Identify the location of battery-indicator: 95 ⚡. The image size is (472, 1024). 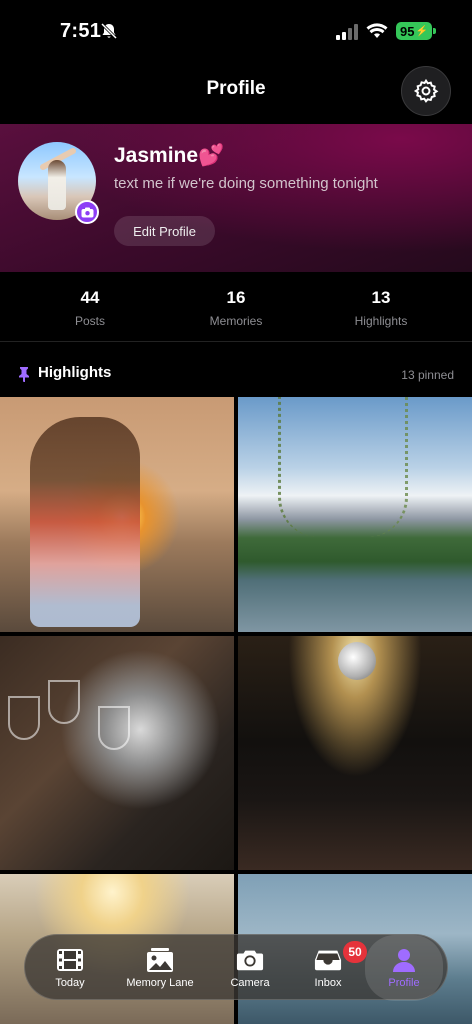
(414, 31).